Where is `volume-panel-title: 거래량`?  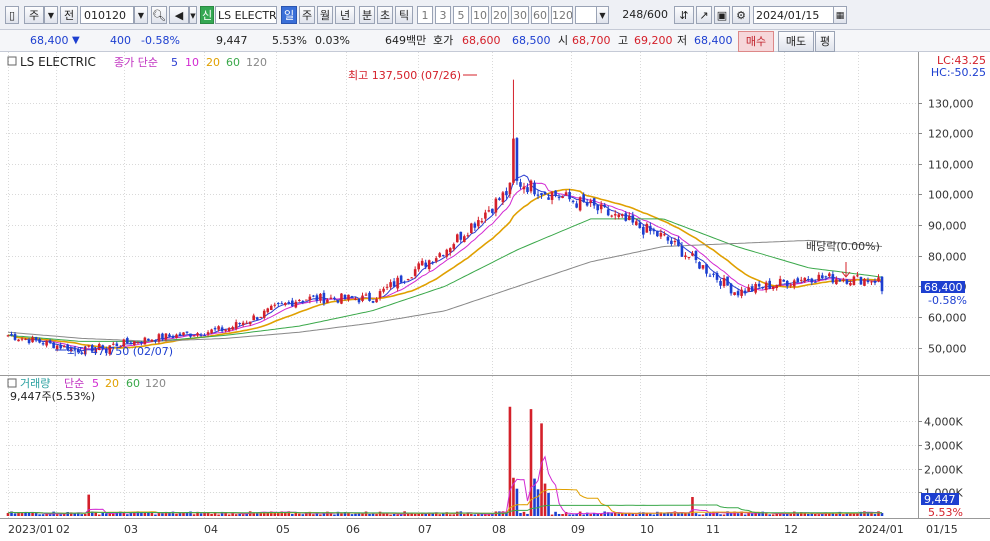 volume-panel-title: 거래량 is located at coordinates (35, 383).